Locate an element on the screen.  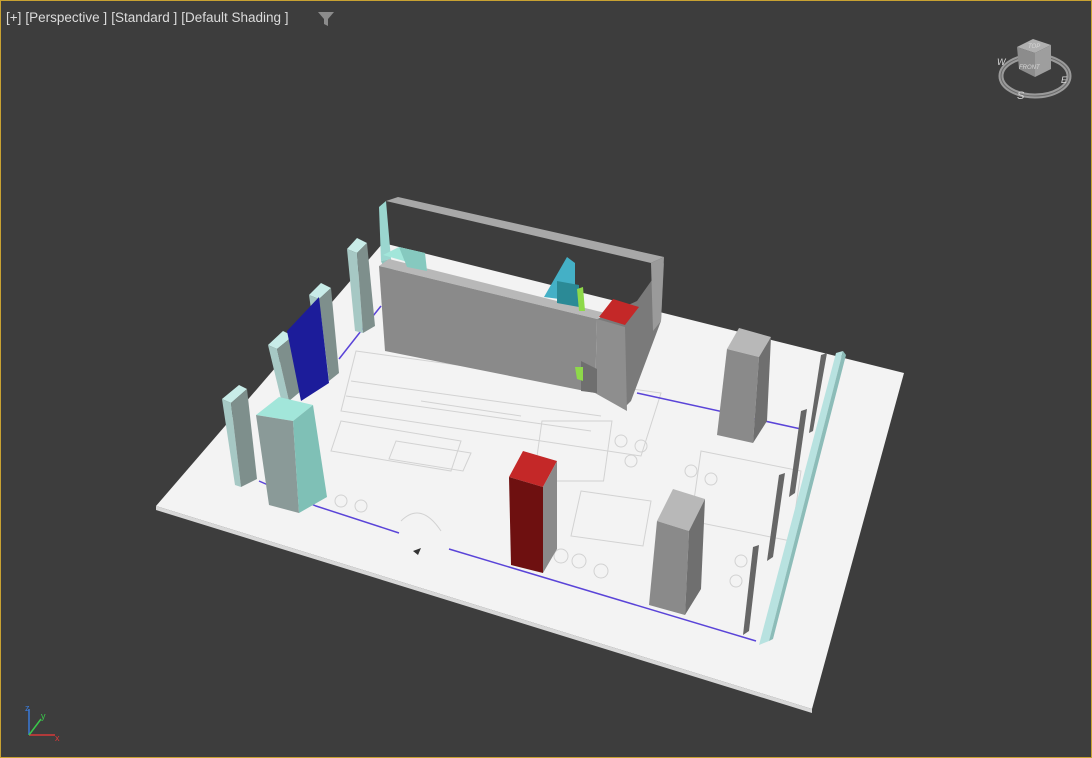
viewport-plus-menu: [+] is located at coordinates (13, 17).